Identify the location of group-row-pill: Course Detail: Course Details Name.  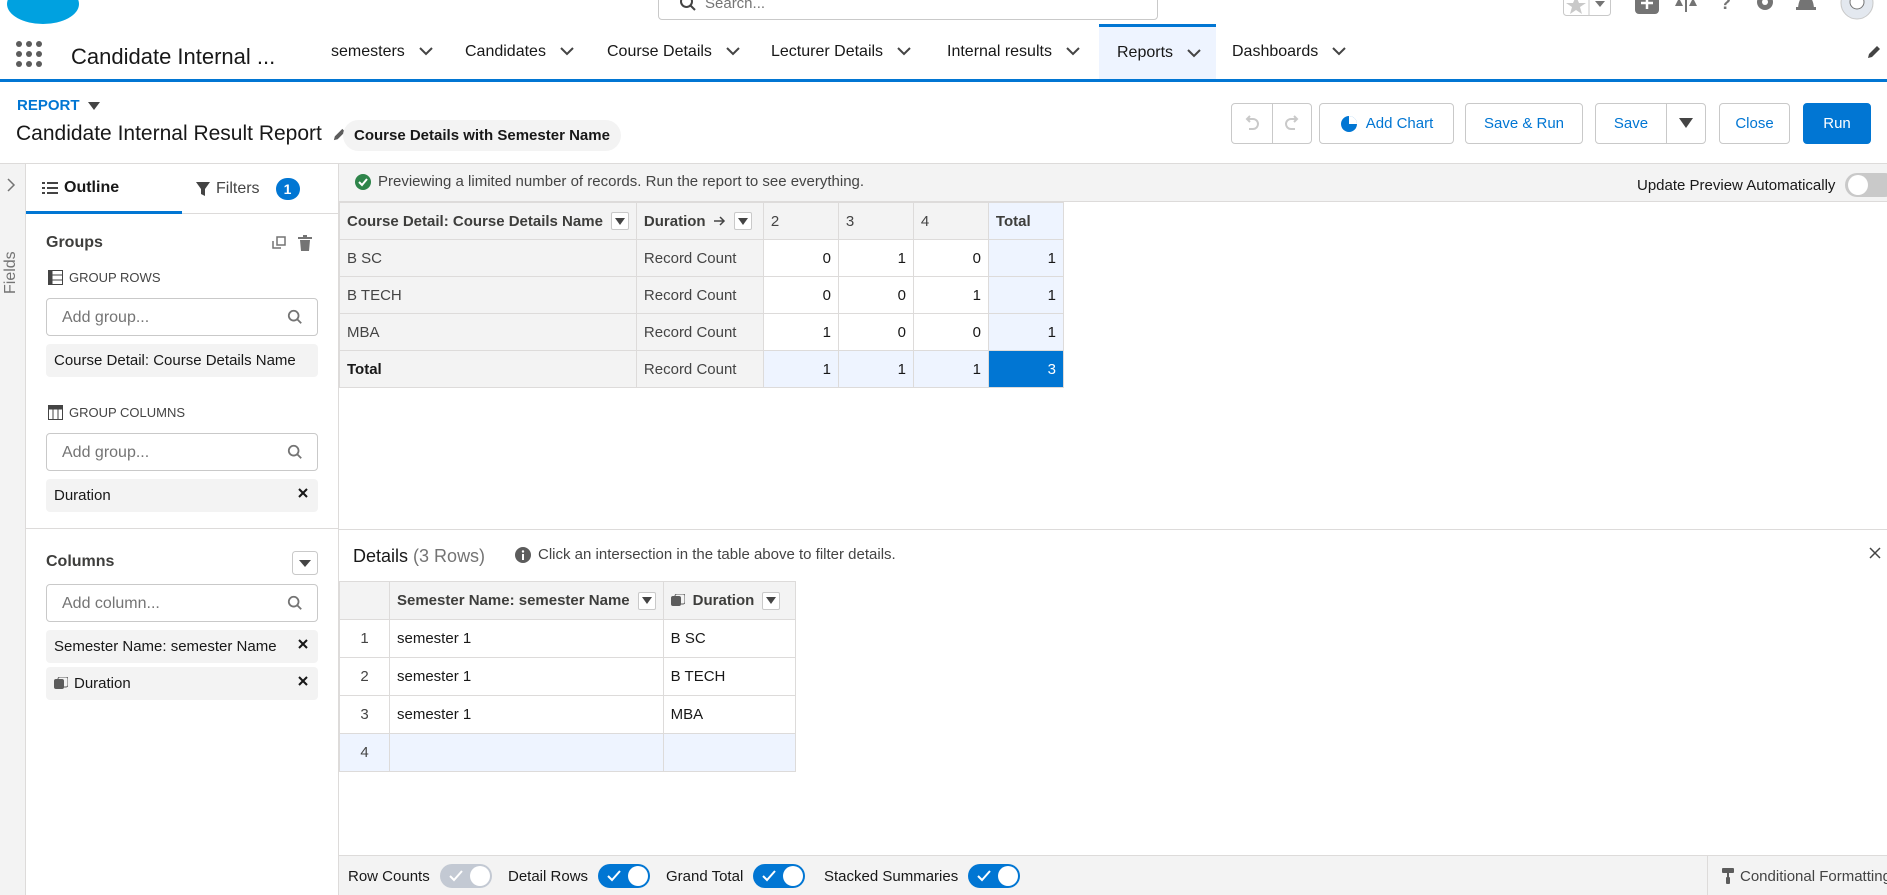
(182, 360).